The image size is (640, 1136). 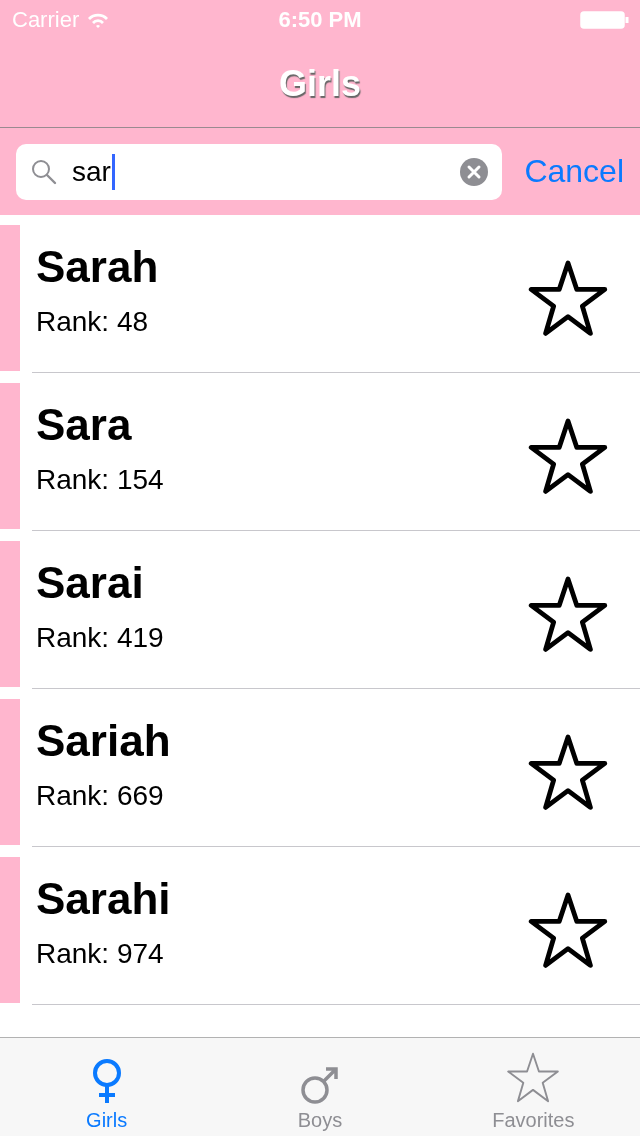 I want to click on male-symbol-icon, so click(x=320, y=1085).